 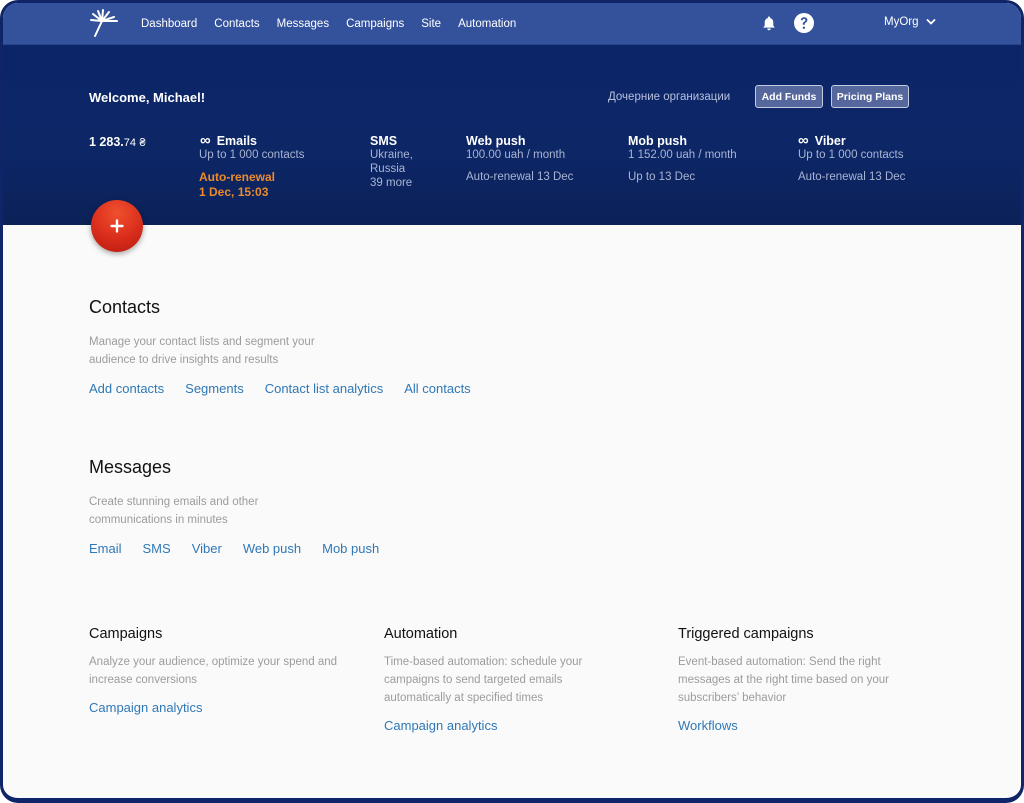 I want to click on balance-main: 1 283., so click(x=106, y=142).